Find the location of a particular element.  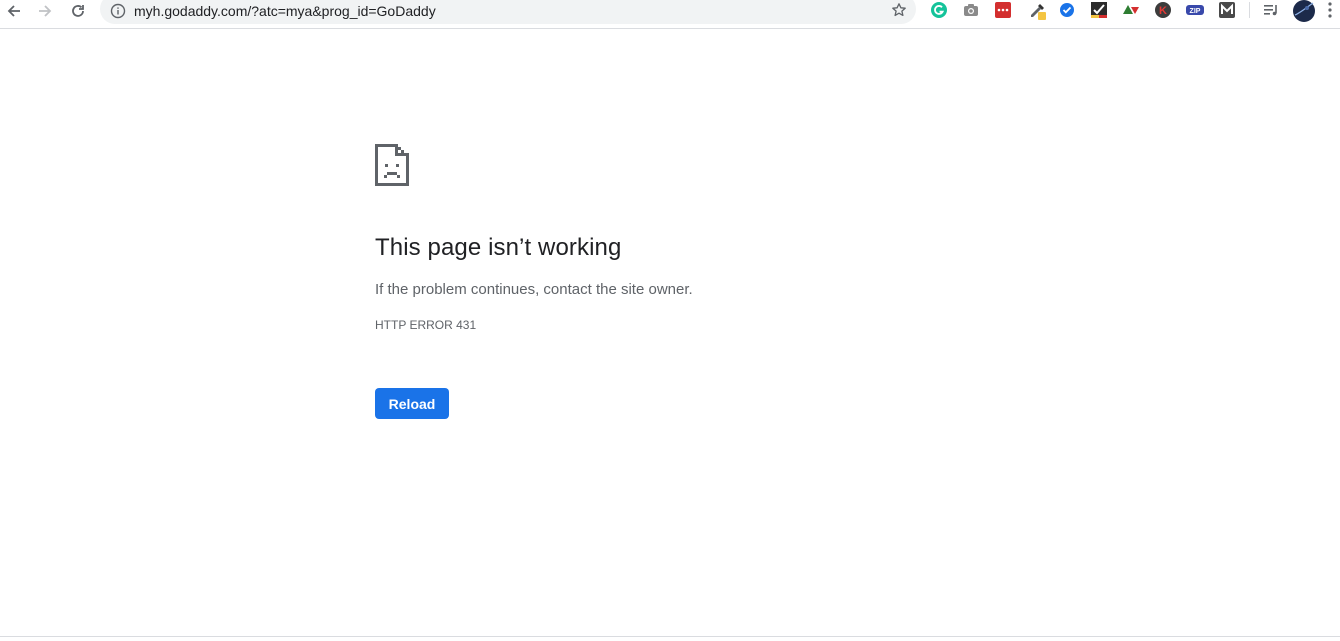

error-code: HTTP ERROR 431 is located at coordinates (426, 325).